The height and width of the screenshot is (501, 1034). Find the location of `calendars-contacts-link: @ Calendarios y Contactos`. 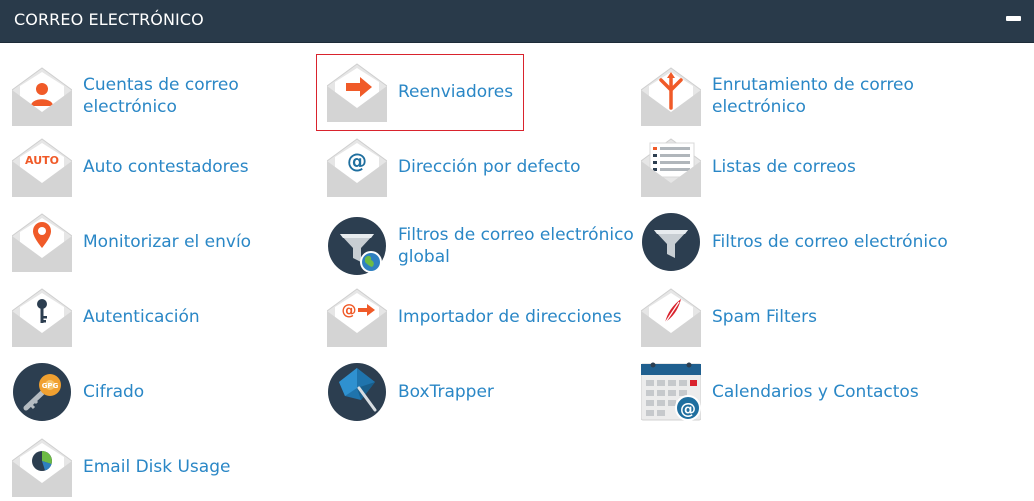

calendars-contacts-link: @ Calendarios y Contactos is located at coordinates (781, 392).